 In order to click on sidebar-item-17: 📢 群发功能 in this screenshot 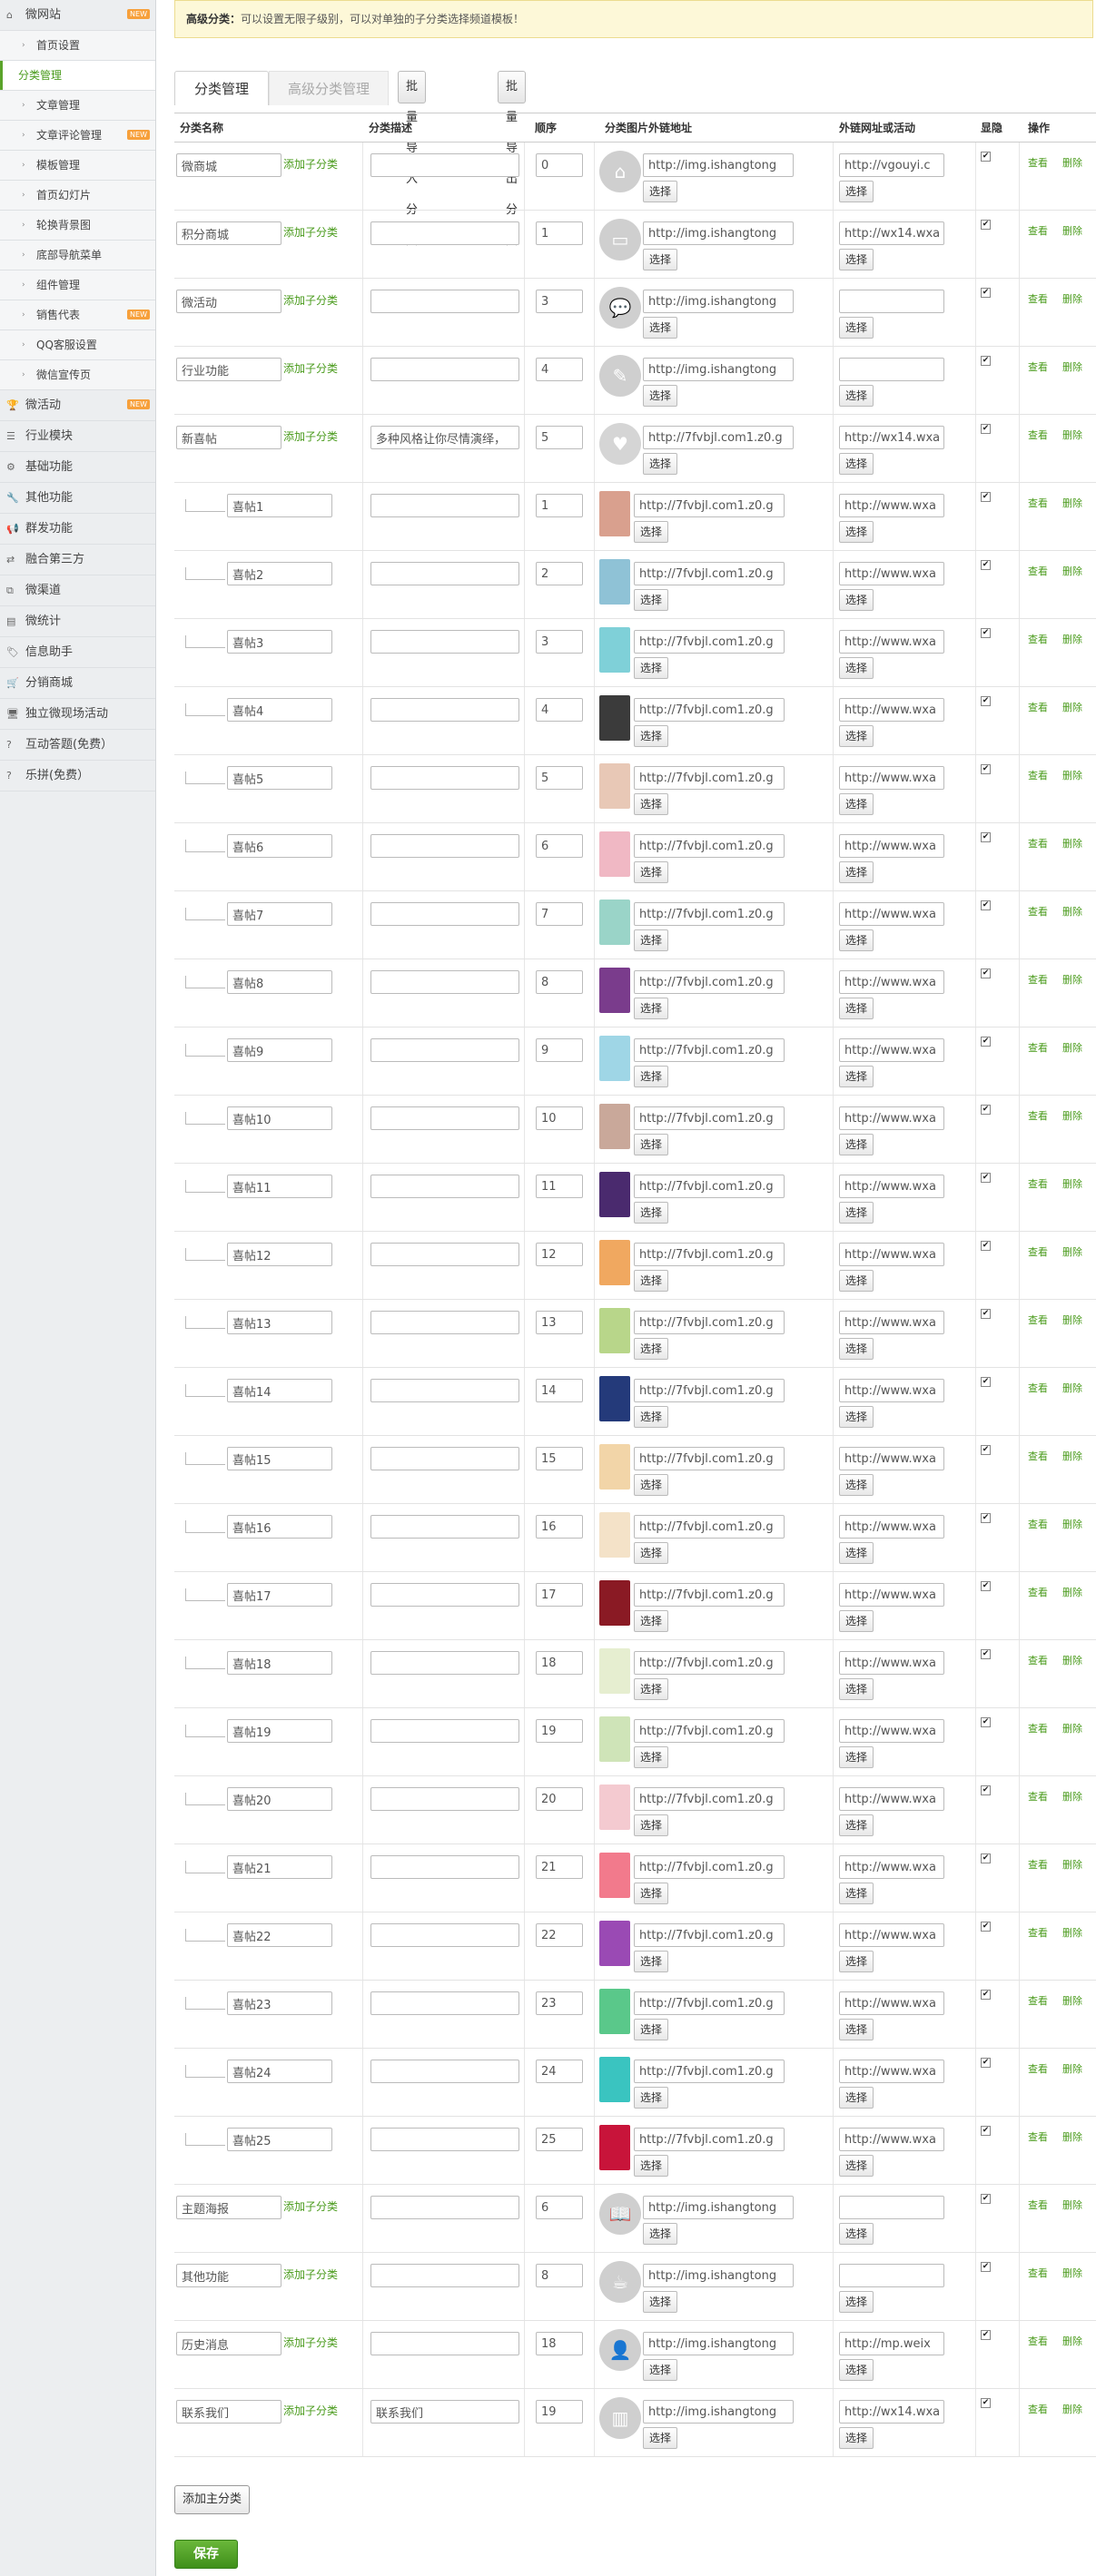, I will do `click(77, 529)`.